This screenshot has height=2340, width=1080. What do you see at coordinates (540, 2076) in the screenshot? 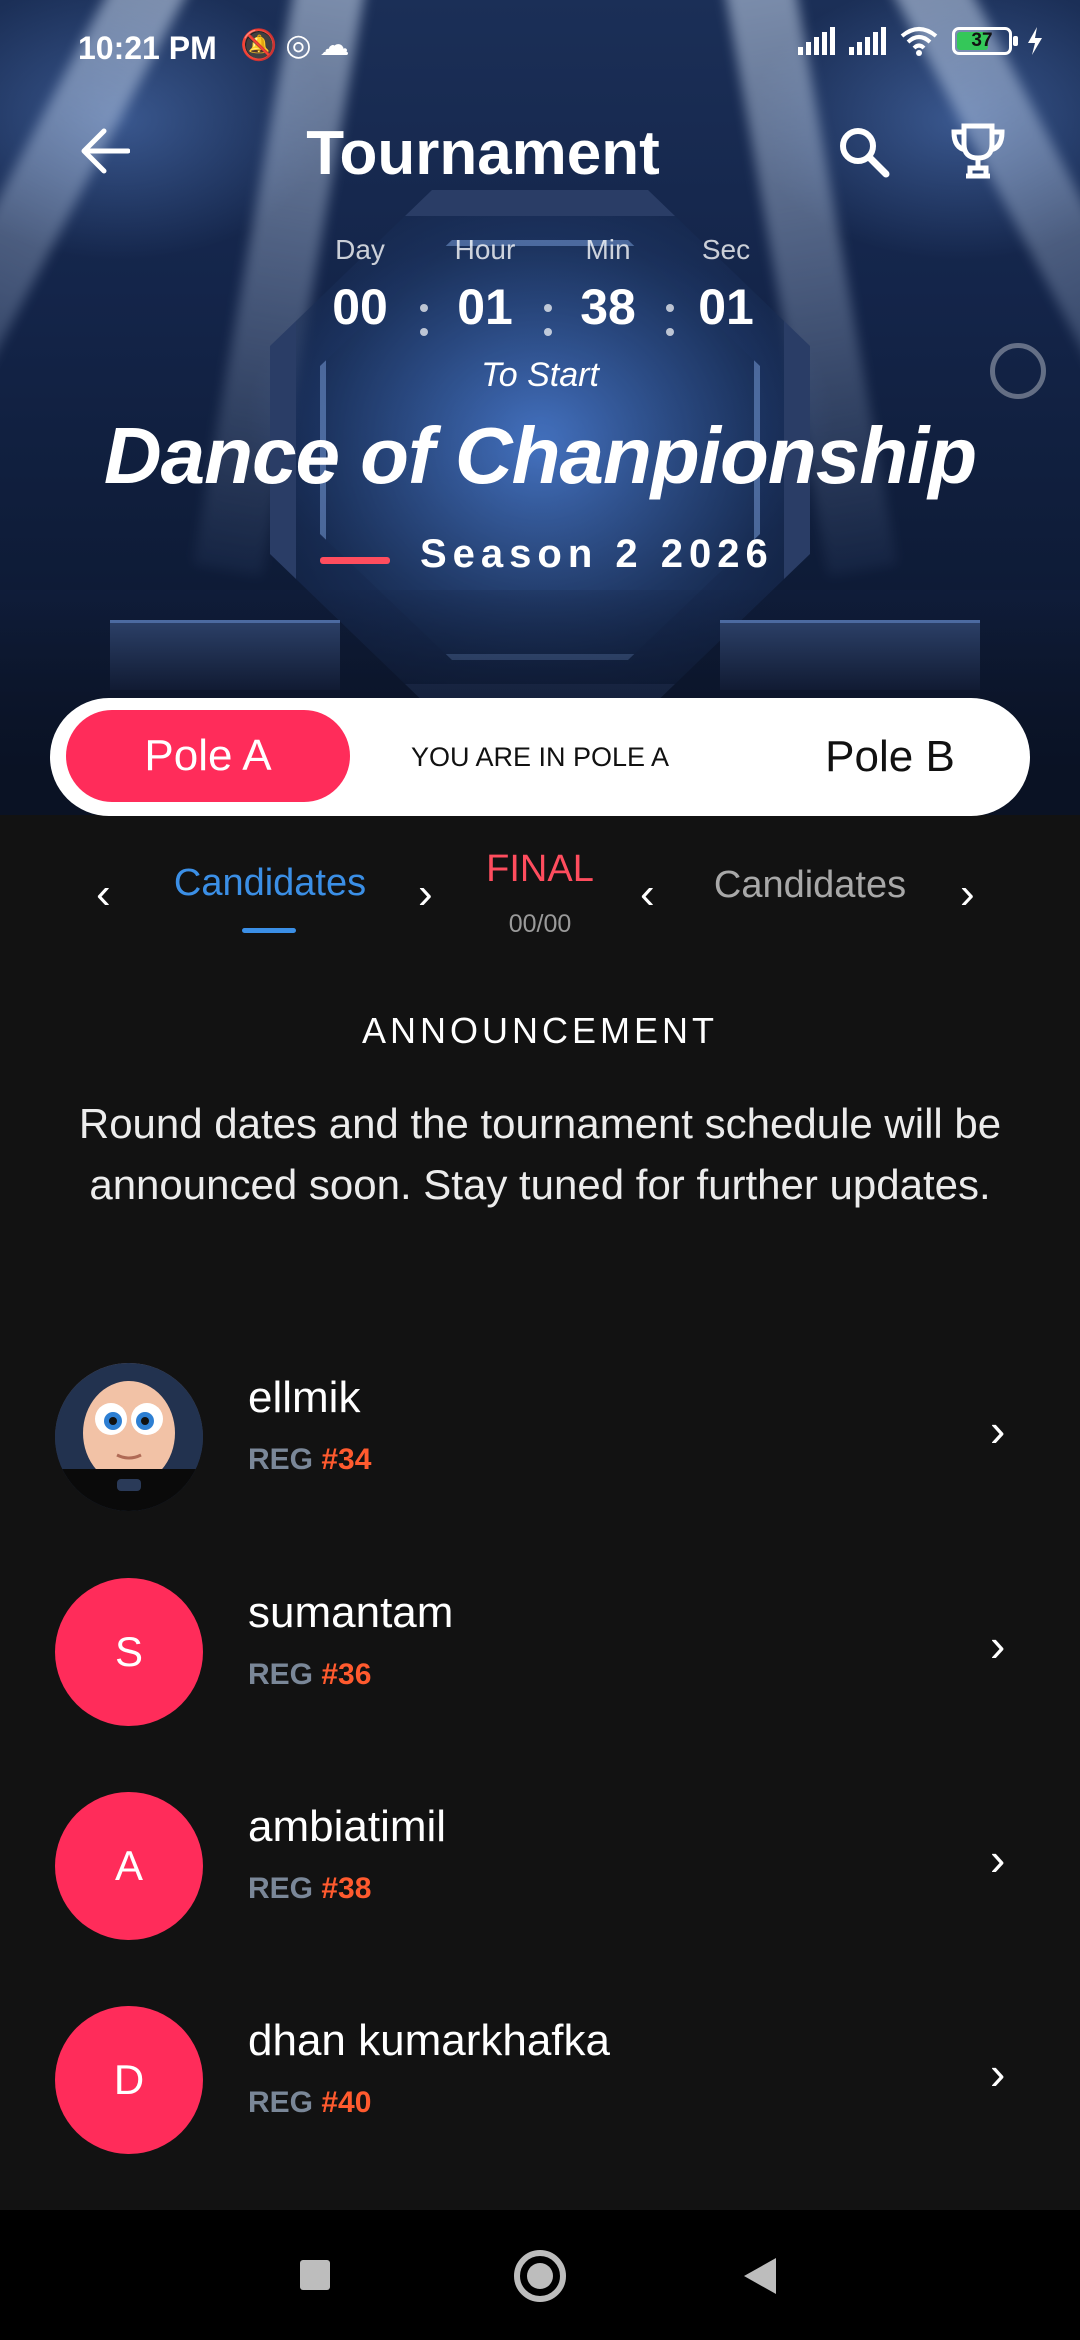
I see `candidate-row: D dhan kumarkhafka REG #40 ›` at bounding box center [540, 2076].